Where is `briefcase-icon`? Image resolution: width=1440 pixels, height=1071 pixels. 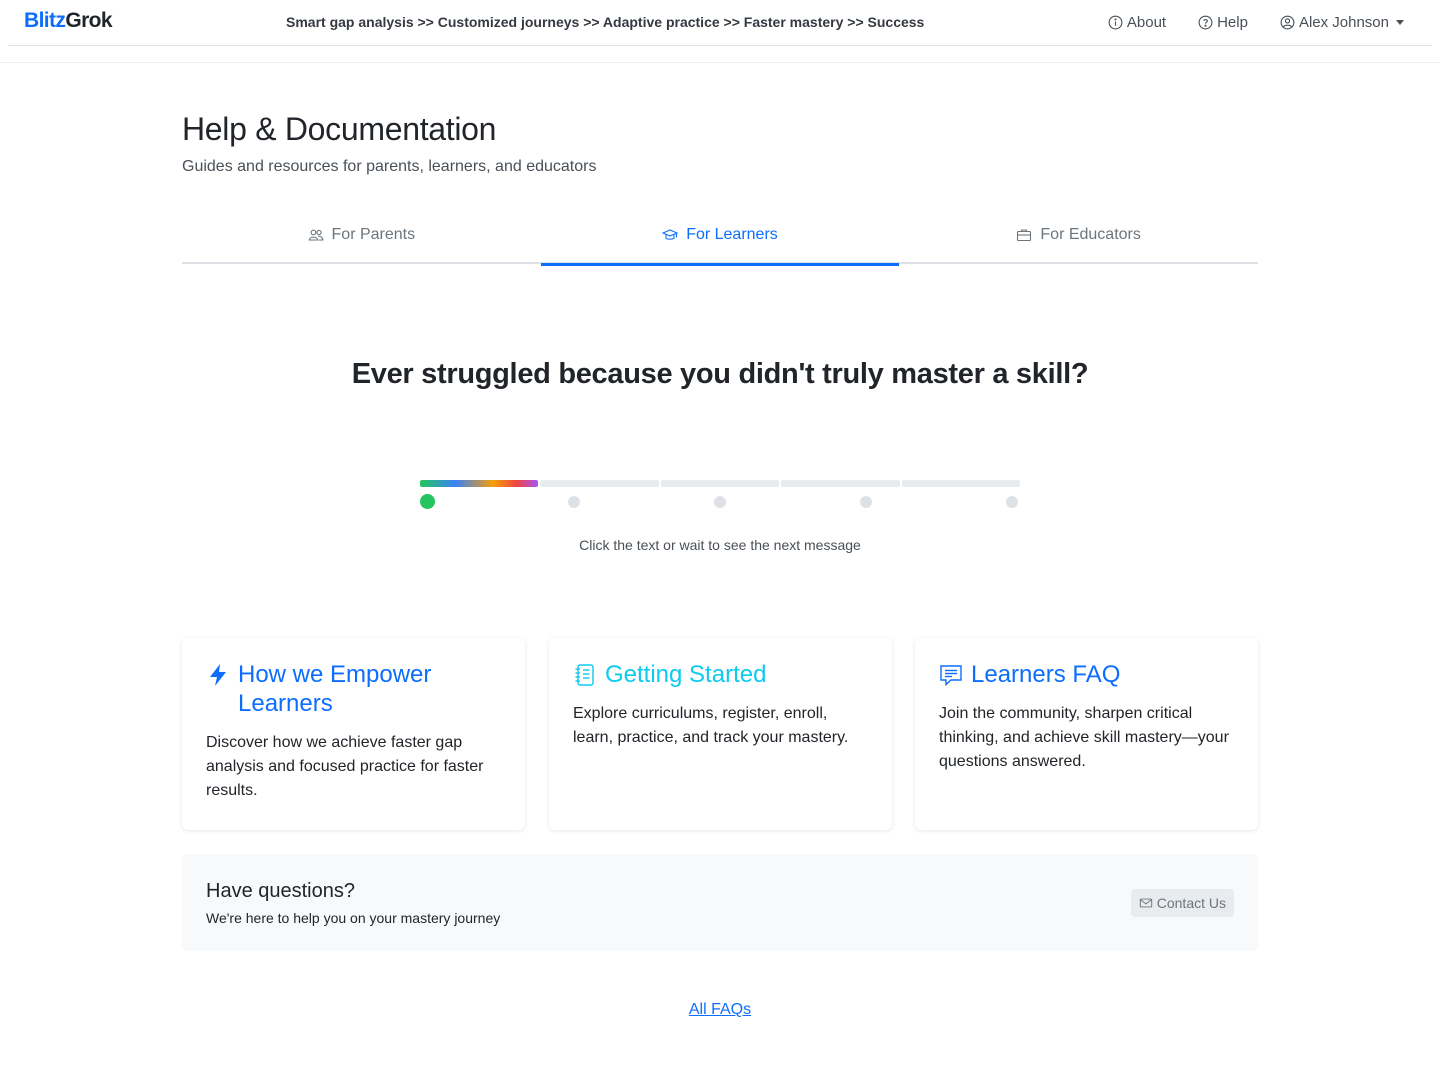 briefcase-icon is located at coordinates (1024, 235).